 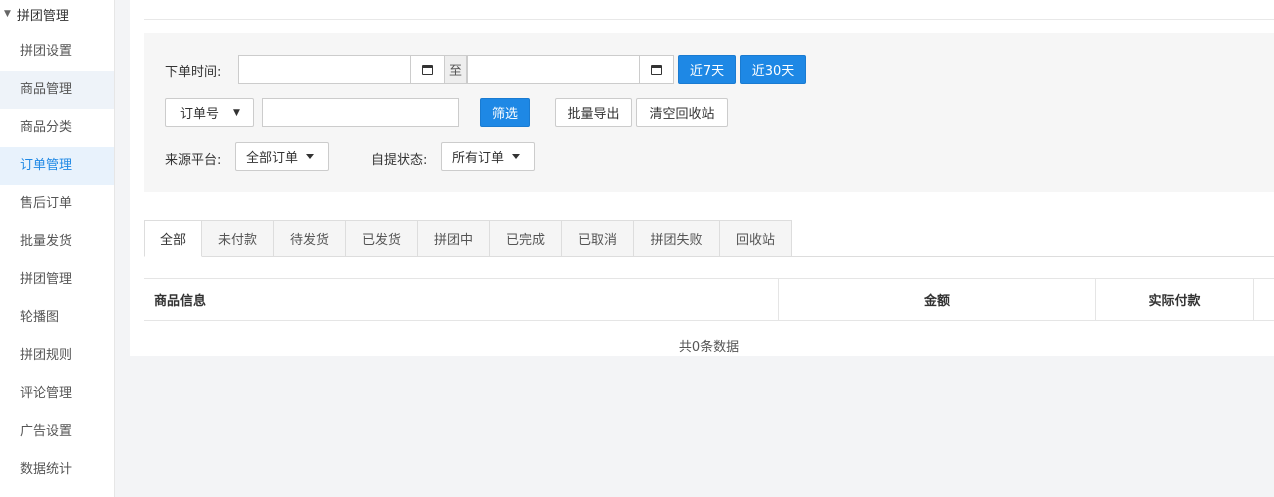 I want to click on order-table-header: 商品信息 金额 实际付款, so click(x=709, y=299).